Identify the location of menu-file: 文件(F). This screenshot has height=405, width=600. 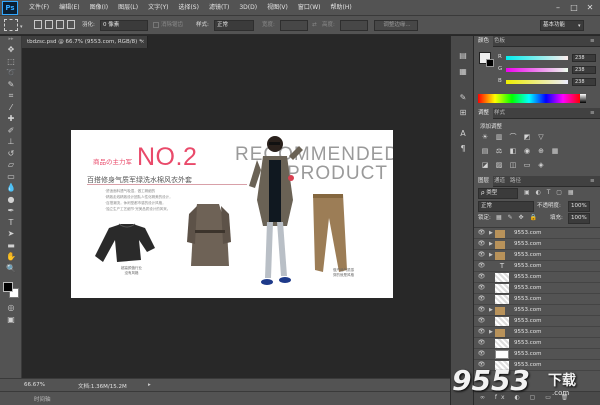
(39, 8).